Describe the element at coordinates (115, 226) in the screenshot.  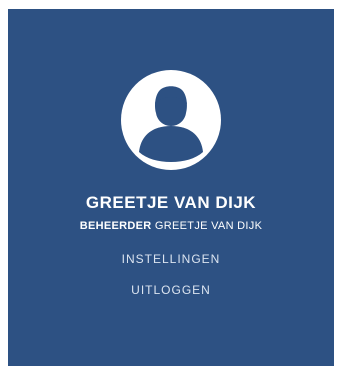
I see `user-role: BEHEERDER` at that location.